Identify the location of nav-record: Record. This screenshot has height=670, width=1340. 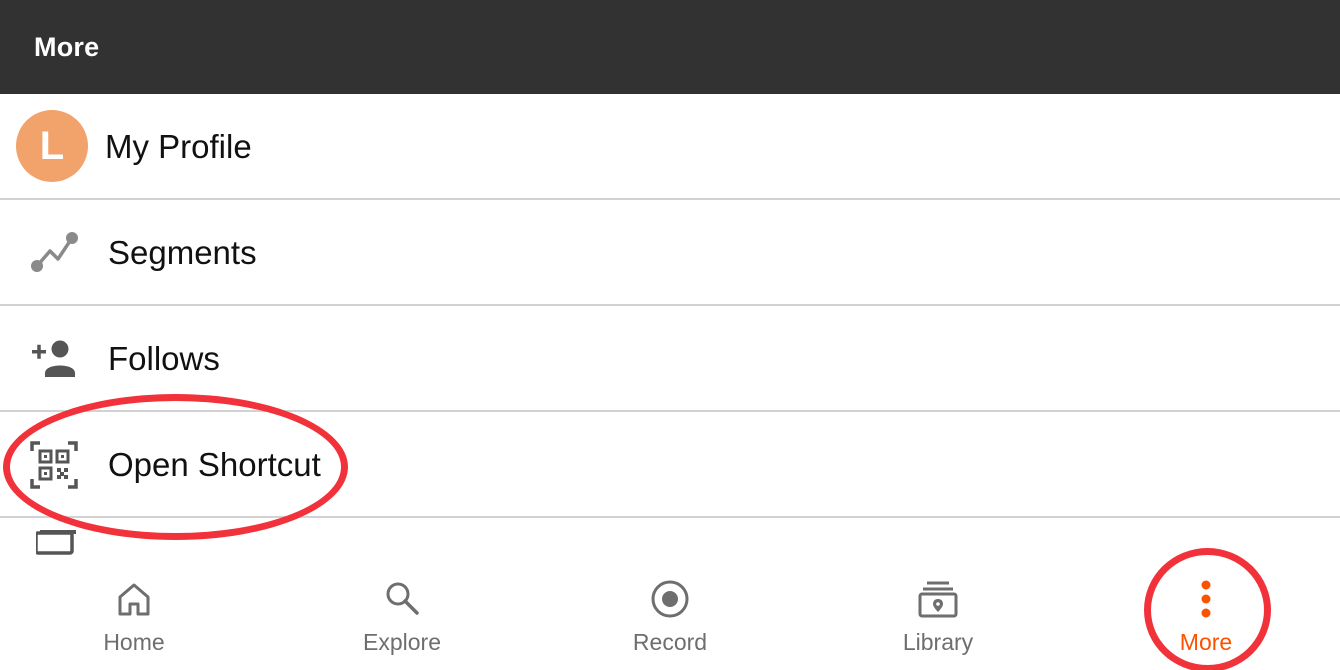
(670, 614).